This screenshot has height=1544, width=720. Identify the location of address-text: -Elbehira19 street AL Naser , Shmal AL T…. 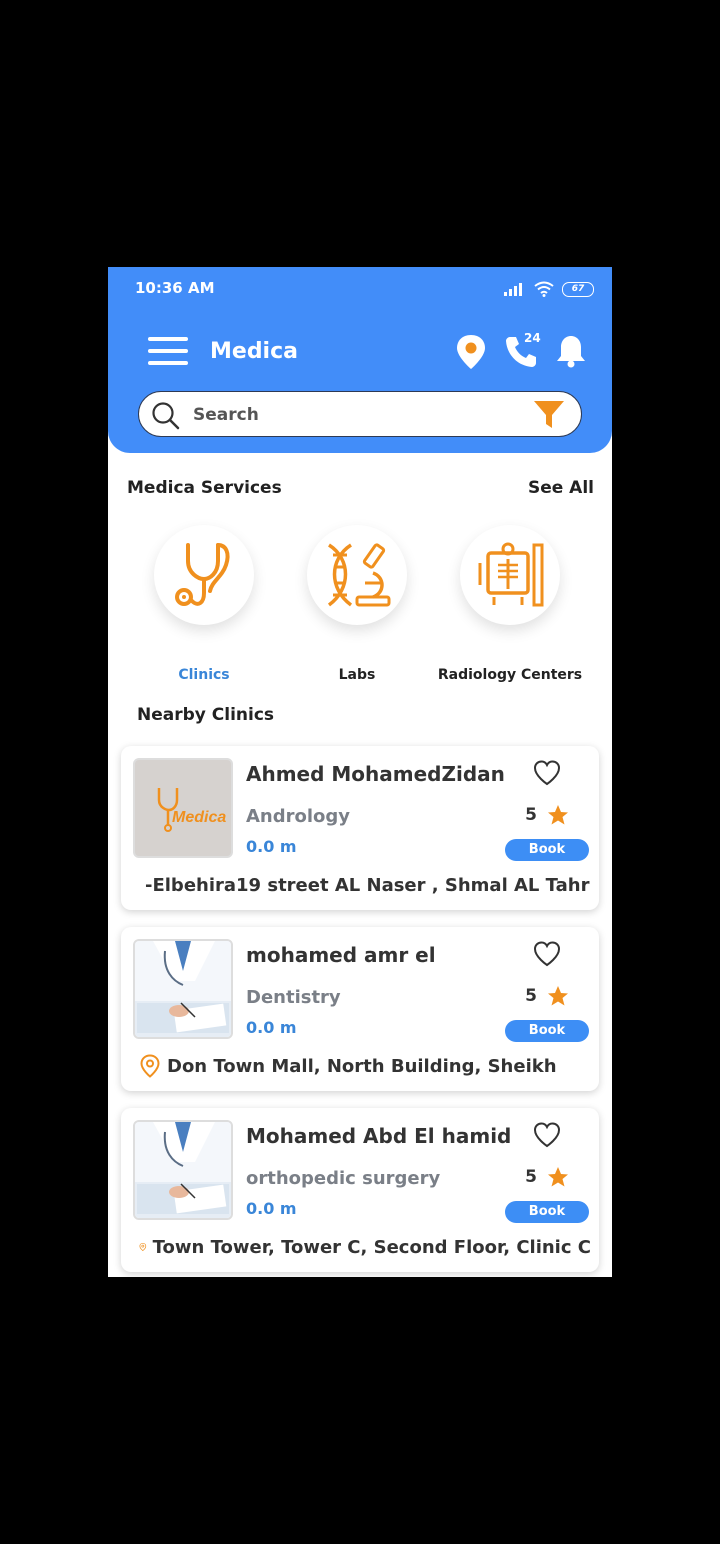
(368, 885).